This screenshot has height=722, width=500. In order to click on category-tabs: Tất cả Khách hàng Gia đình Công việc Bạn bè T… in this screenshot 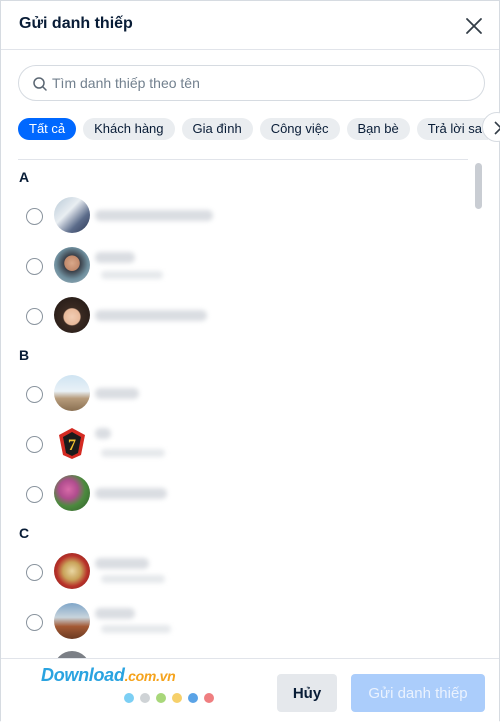, I will do `click(253, 129)`.